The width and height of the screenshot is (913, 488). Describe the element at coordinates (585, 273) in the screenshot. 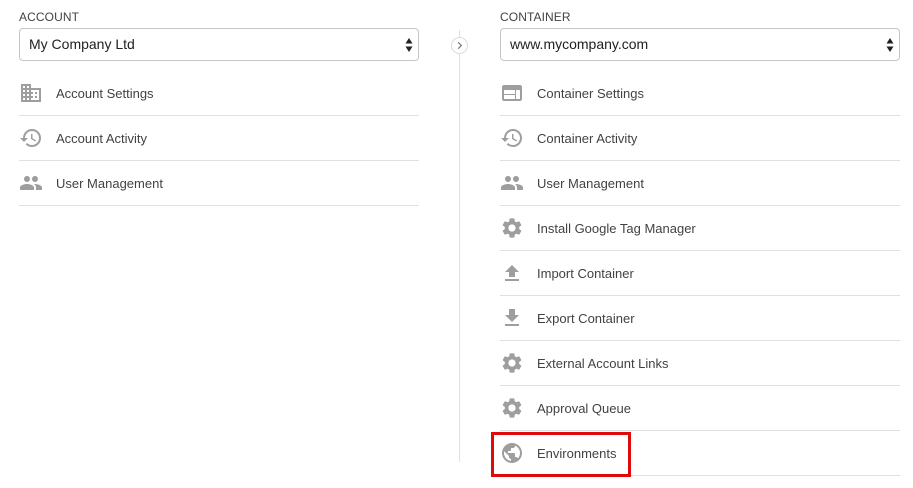

I see `import-container-label: Import Container` at that location.